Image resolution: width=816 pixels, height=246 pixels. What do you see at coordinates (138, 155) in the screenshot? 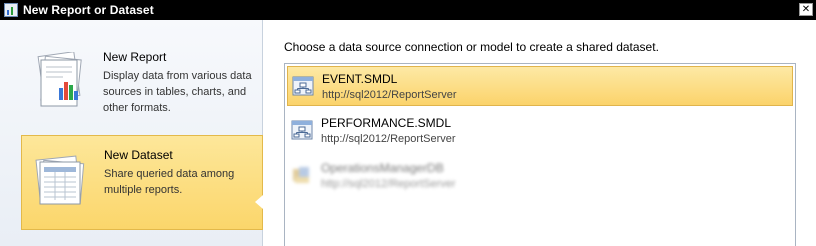
I see `option-title: New Dataset` at bounding box center [138, 155].